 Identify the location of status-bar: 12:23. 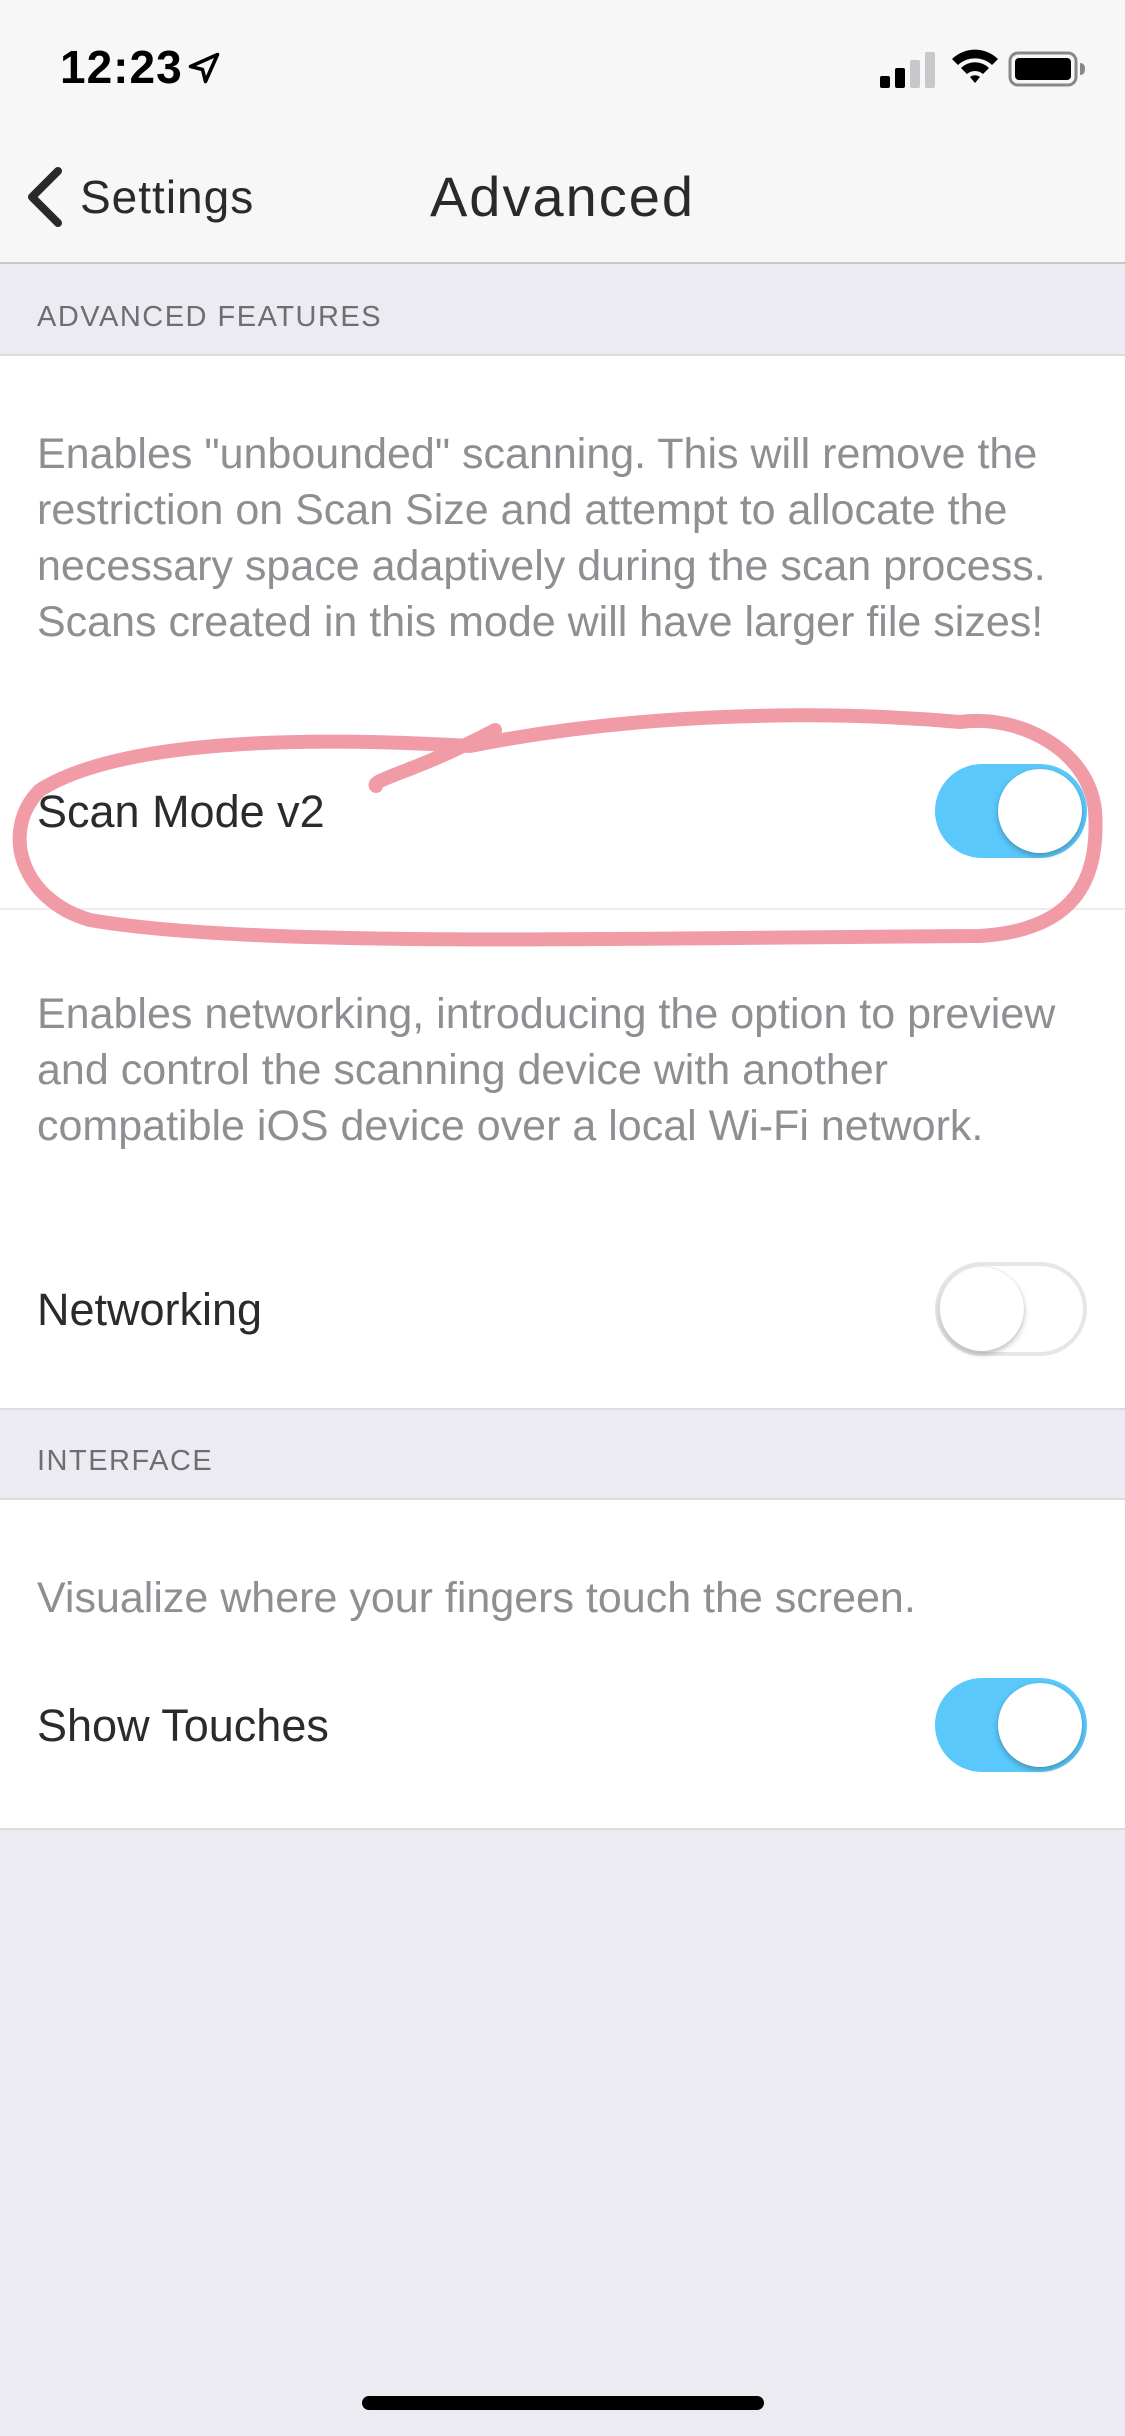
(562, 66).